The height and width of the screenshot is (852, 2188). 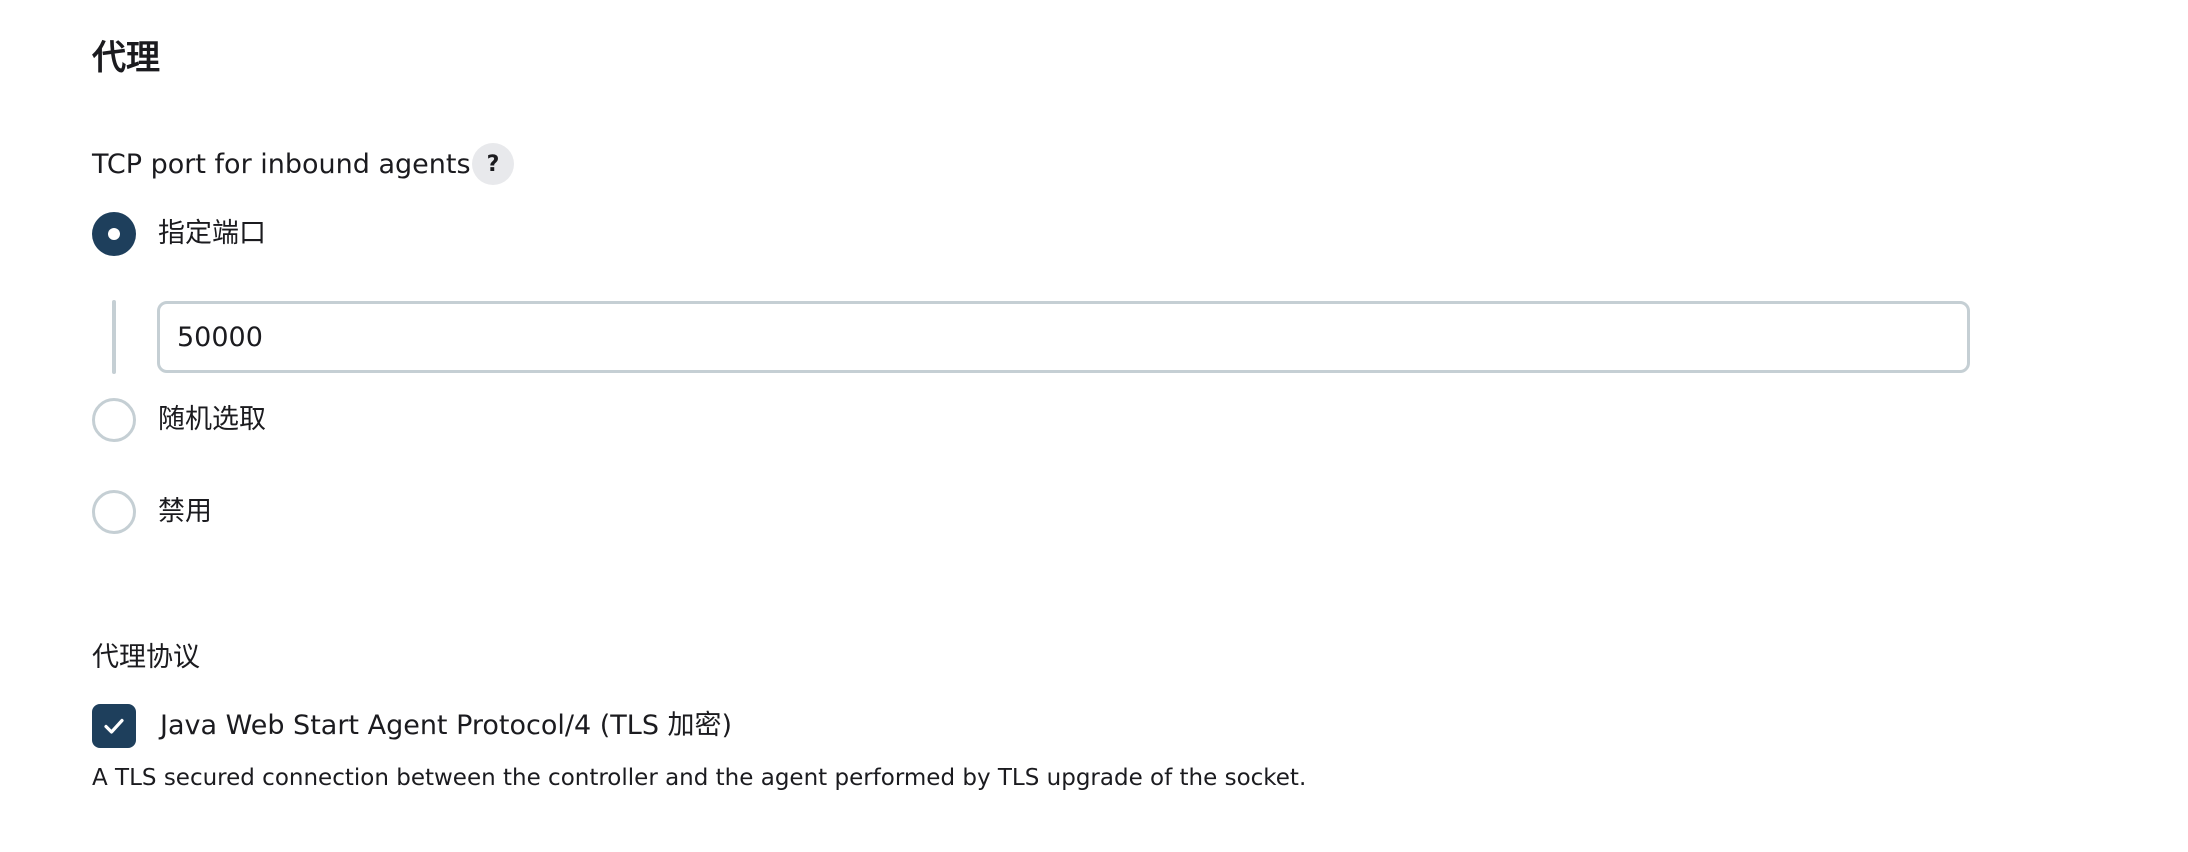 What do you see at coordinates (146, 657) in the screenshot?
I see `agent-protocols-title: 代理协议` at bounding box center [146, 657].